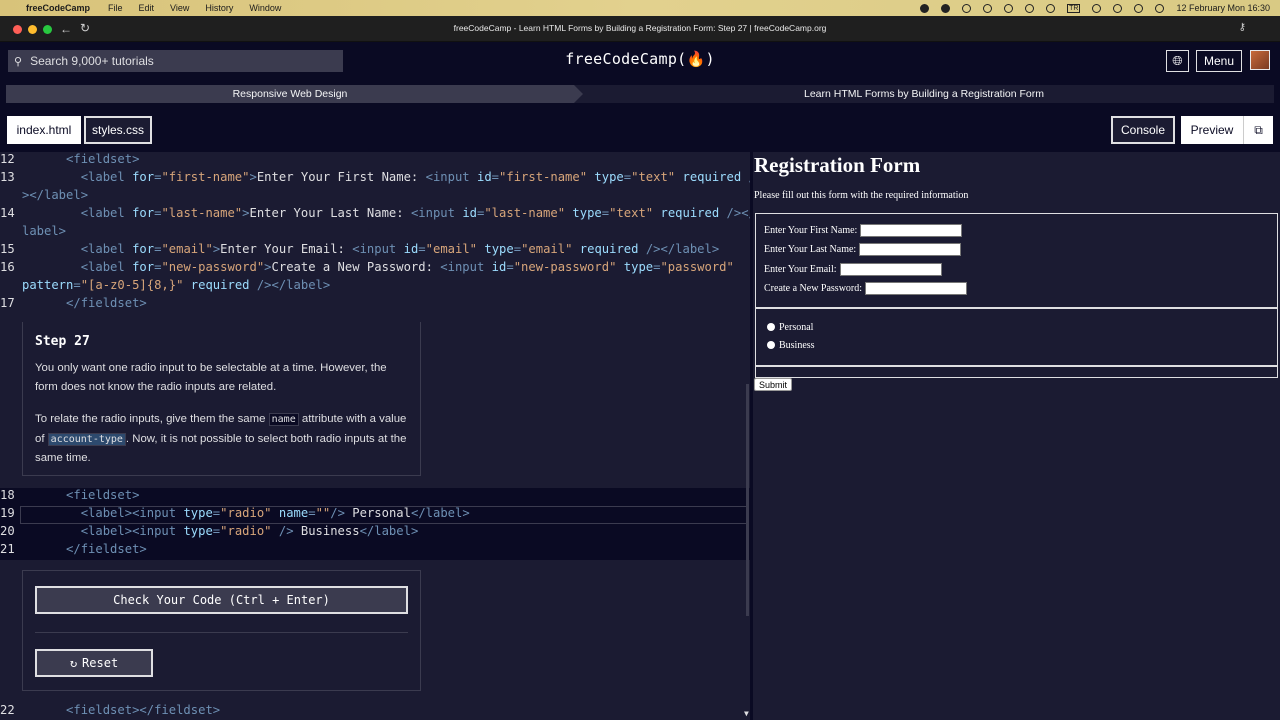  What do you see at coordinates (1212, 130) in the screenshot?
I see `preview-button: Preview` at bounding box center [1212, 130].